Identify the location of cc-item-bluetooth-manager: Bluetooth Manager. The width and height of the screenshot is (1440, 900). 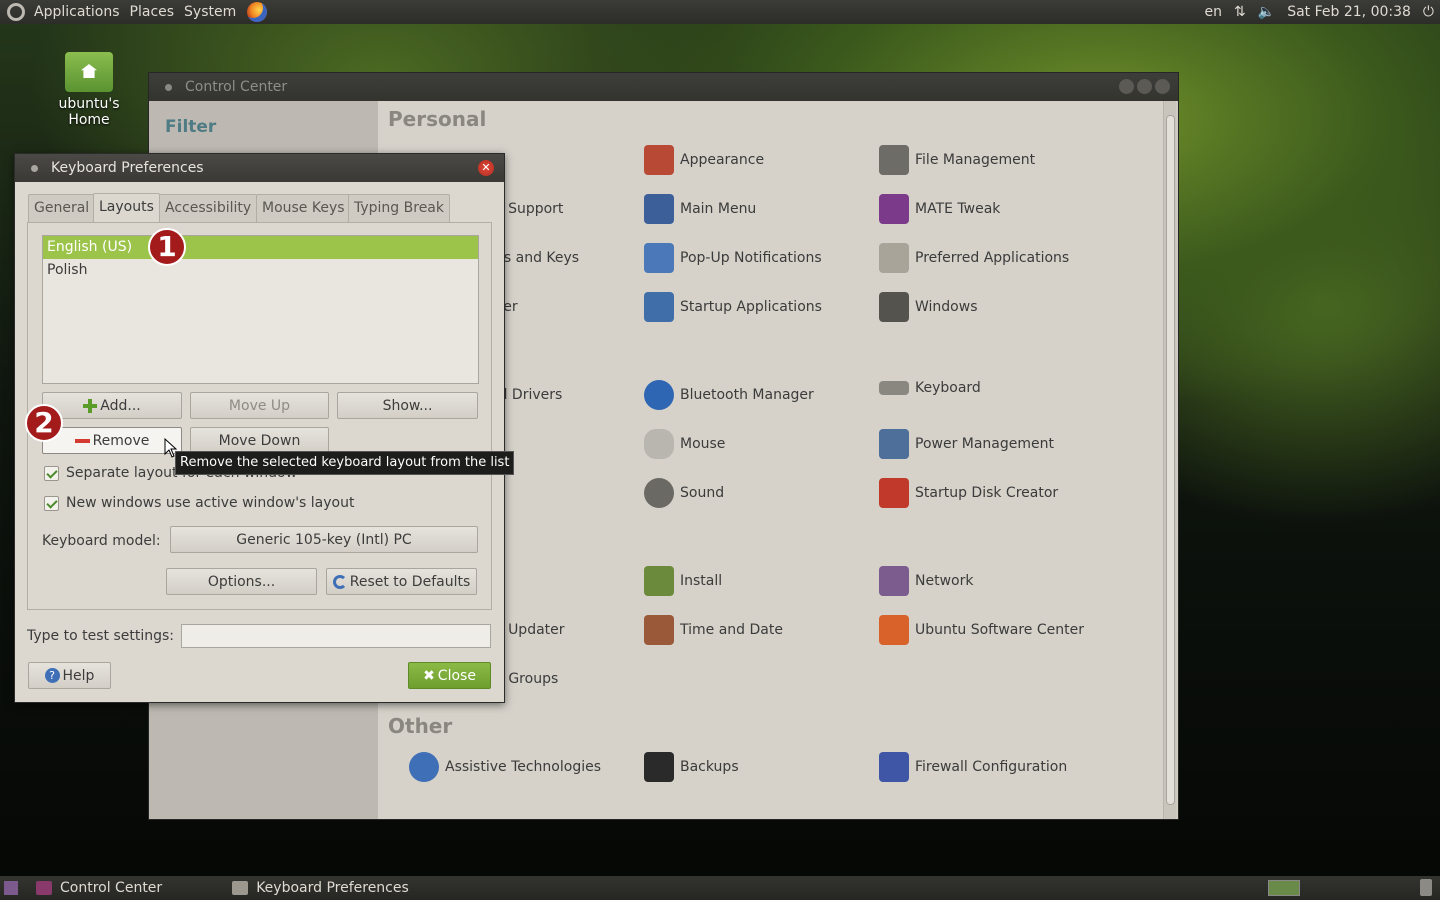
(729, 395).